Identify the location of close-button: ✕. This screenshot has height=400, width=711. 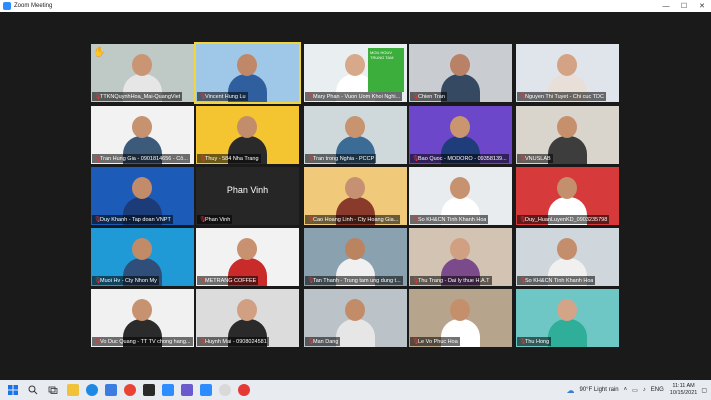
(702, 6).